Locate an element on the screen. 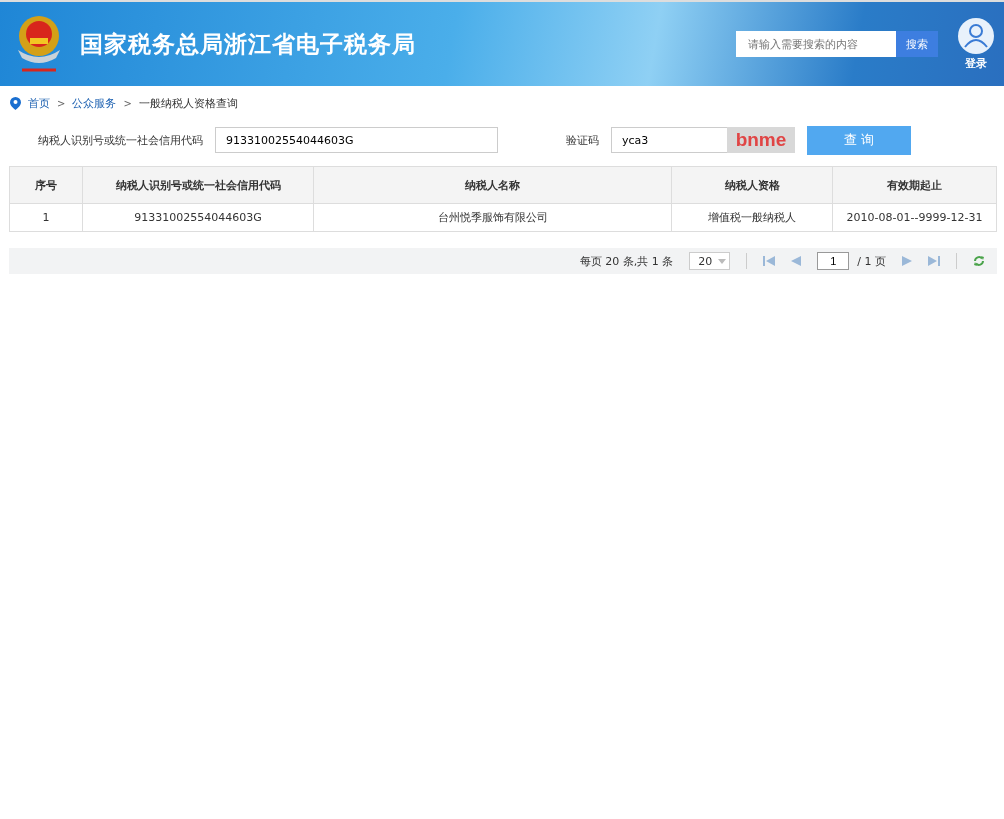  search-field: 请输入需要搜索的内容 is located at coordinates (816, 44).